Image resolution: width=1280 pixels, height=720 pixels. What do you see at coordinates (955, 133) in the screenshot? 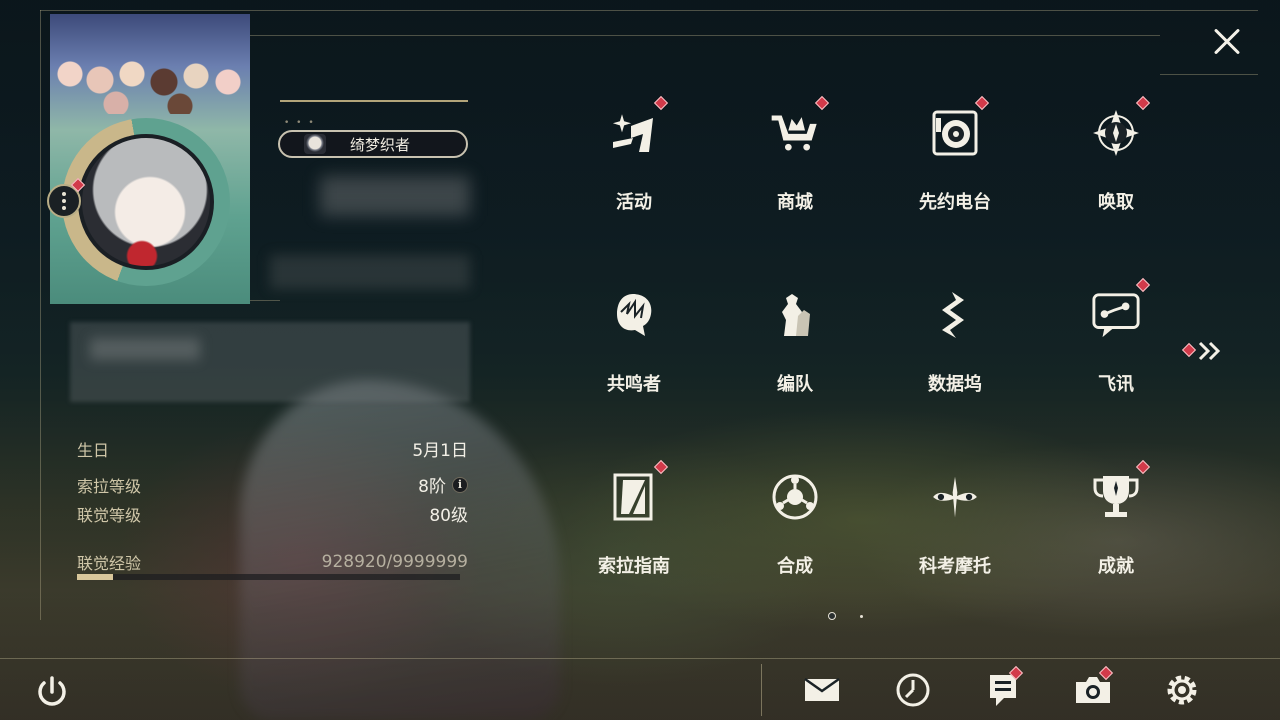
I see `radio-turntable-icon` at bounding box center [955, 133].